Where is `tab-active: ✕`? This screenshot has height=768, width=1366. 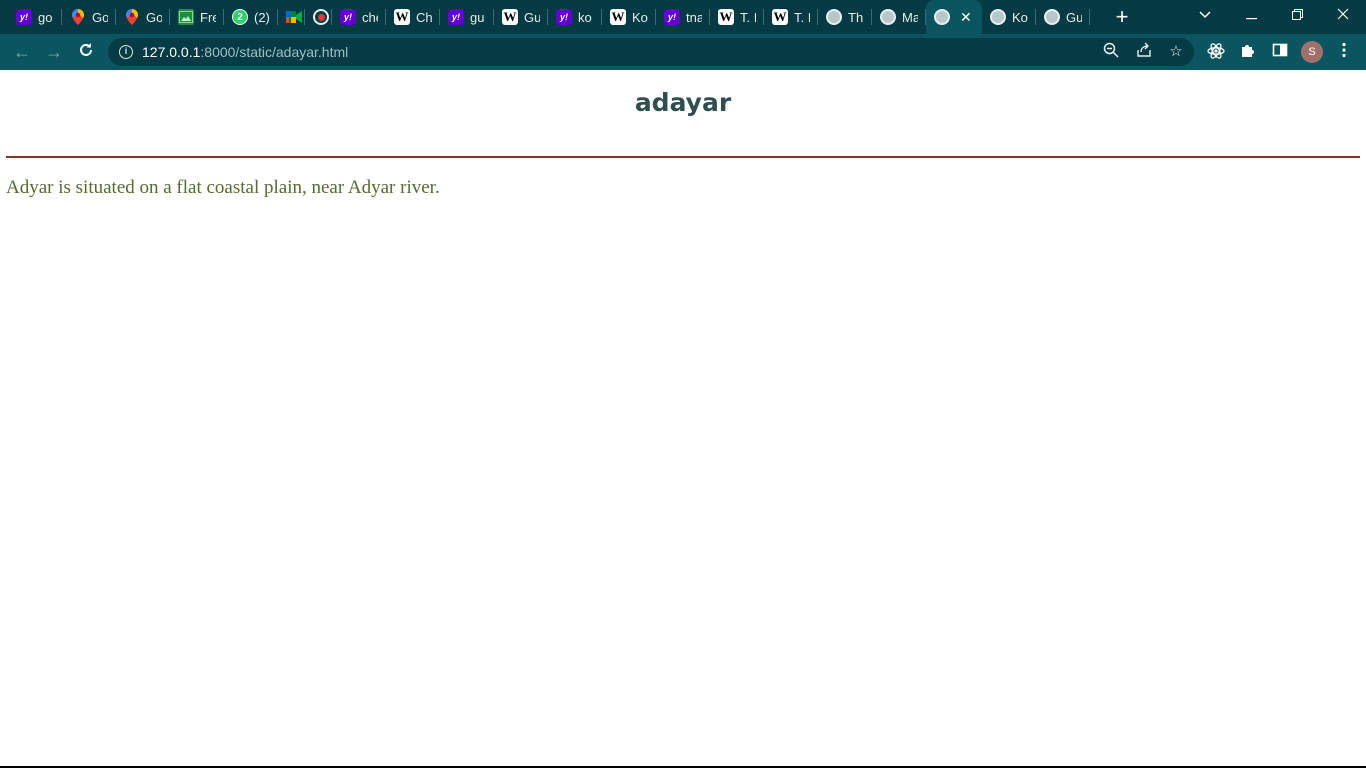 tab-active: ✕ is located at coordinates (954, 17).